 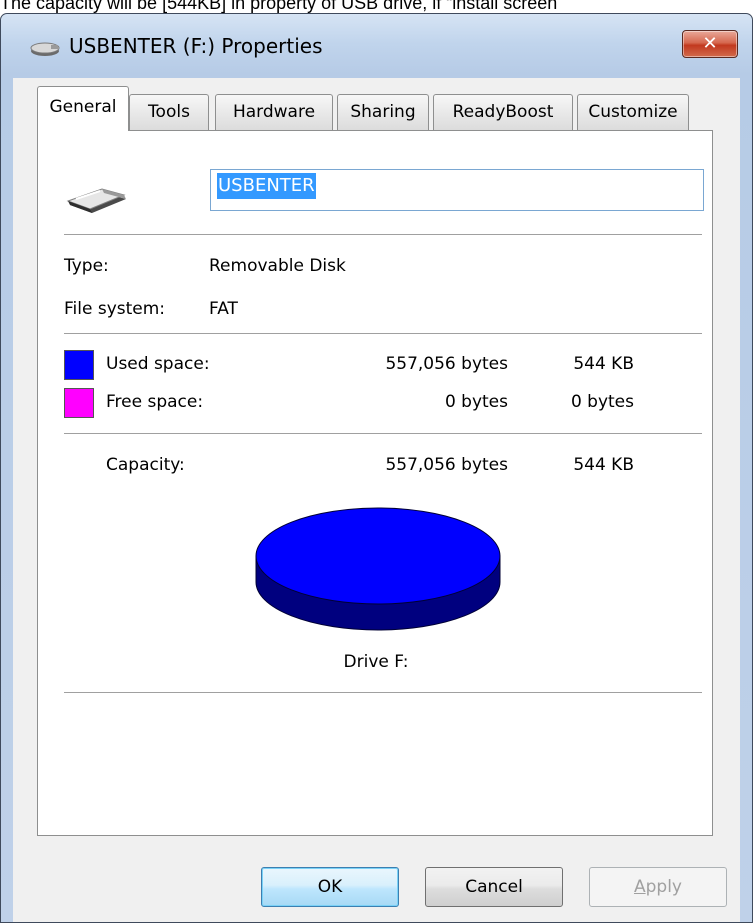 What do you see at coordinates (196, 46) in the screenshot?
I see `window-title: USBENTER (F:) Properties` at bounding box center [196, 46].